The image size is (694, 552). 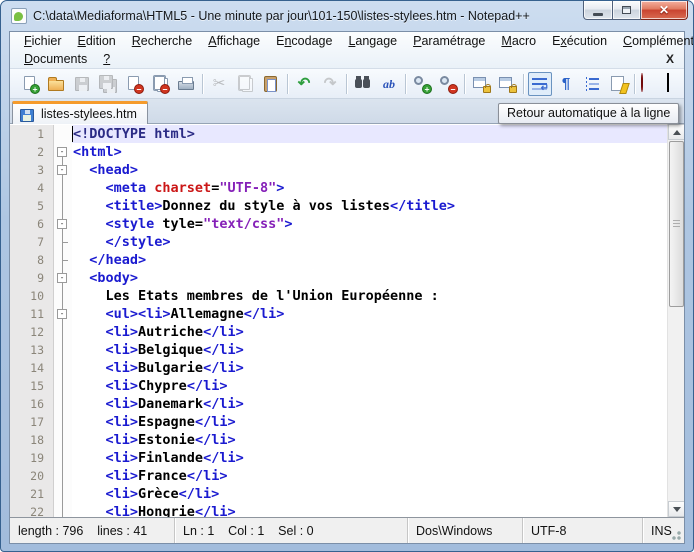 What do you see at coordinates (369, 134) in the screenshot?
I see `code-text: <!DOCTYPE html>` at bounding box center [369, 134].